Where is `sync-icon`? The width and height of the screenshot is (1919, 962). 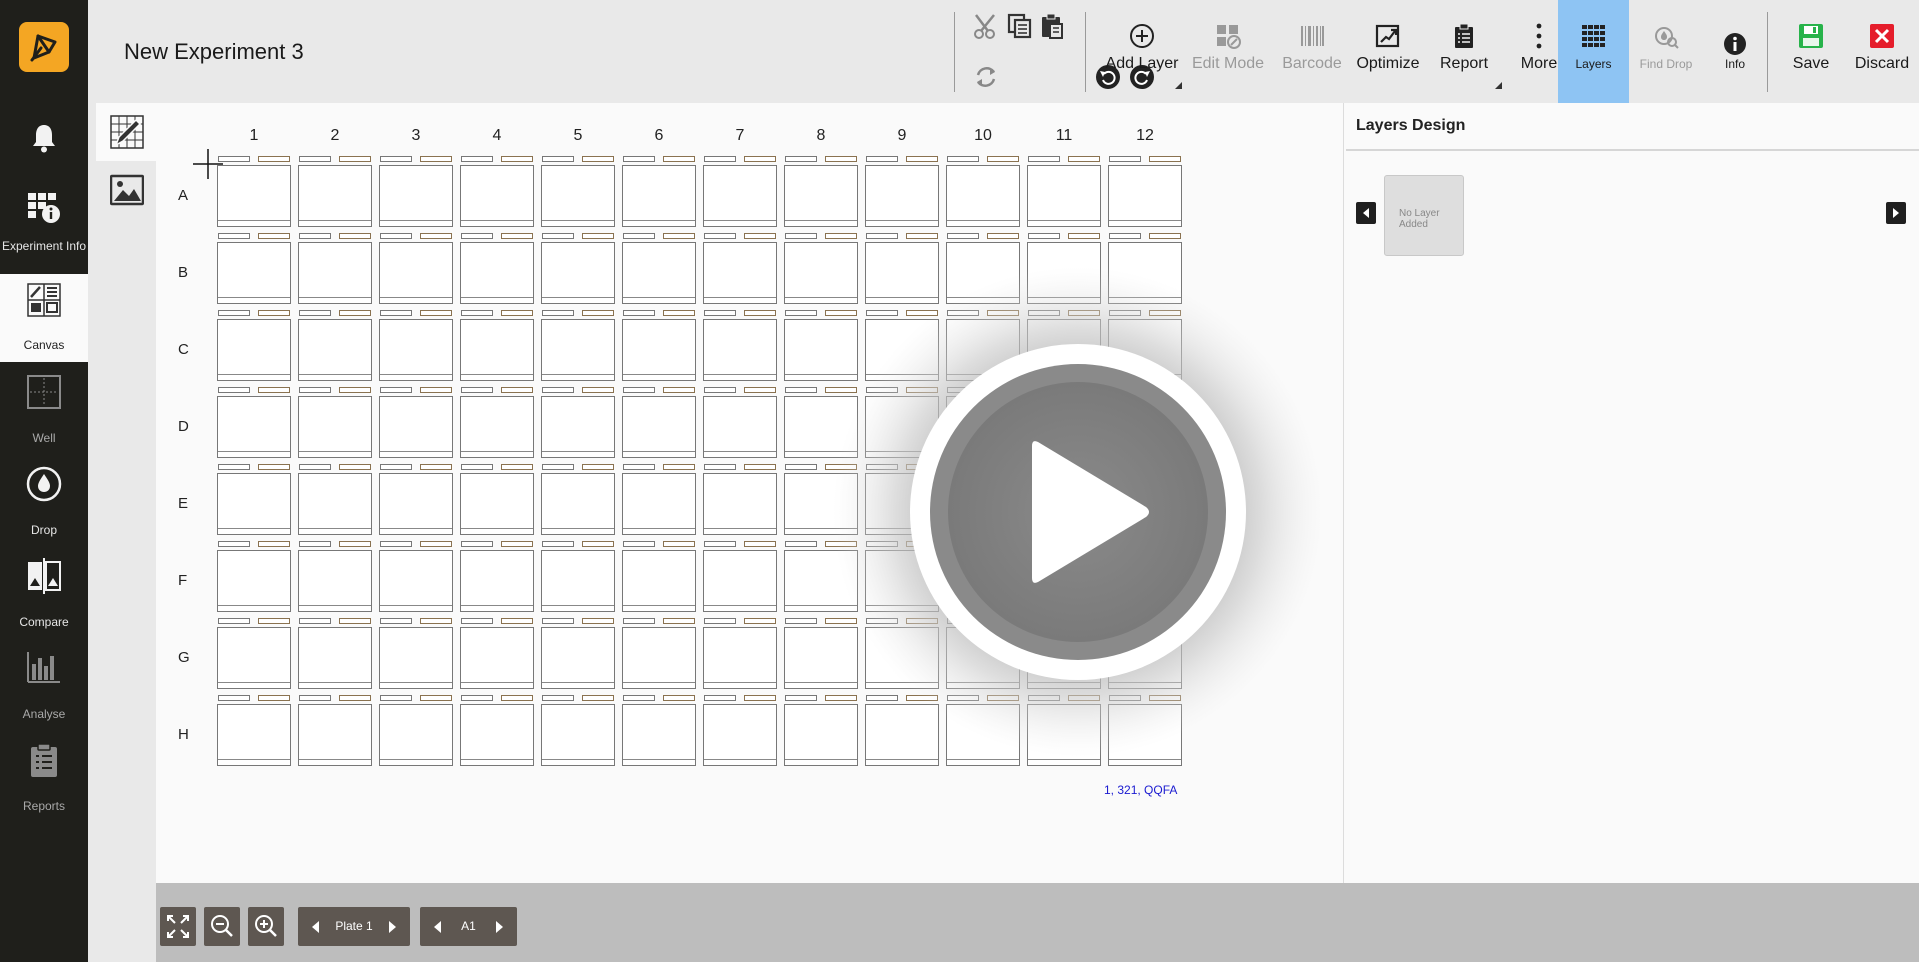
sync-icon is located at coordinates (986, 77).